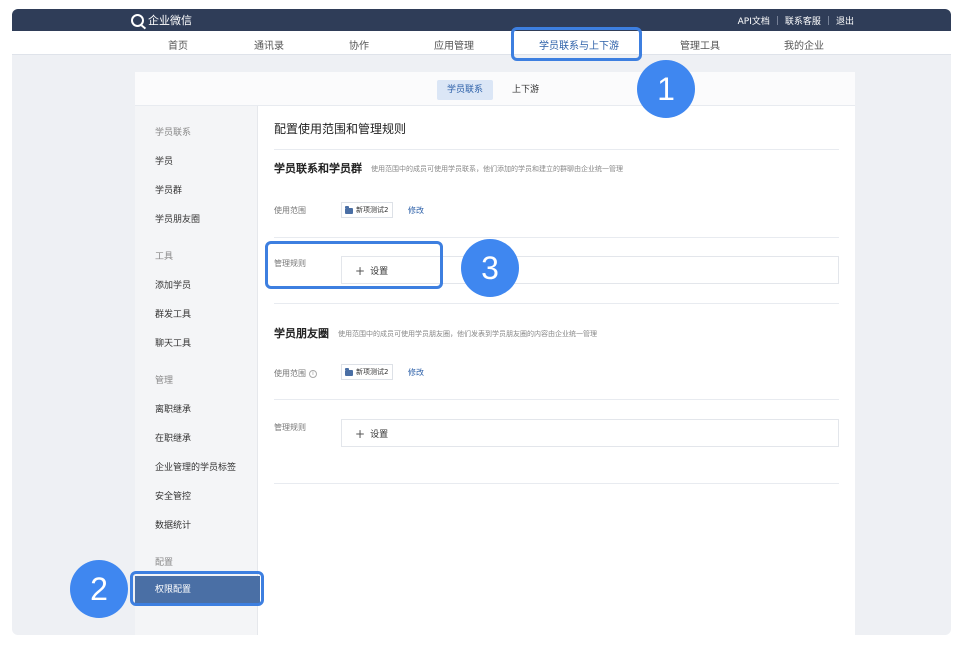  I want to click on sidebar-item-student-moments: 学员朋友圈, so click(177, 218).